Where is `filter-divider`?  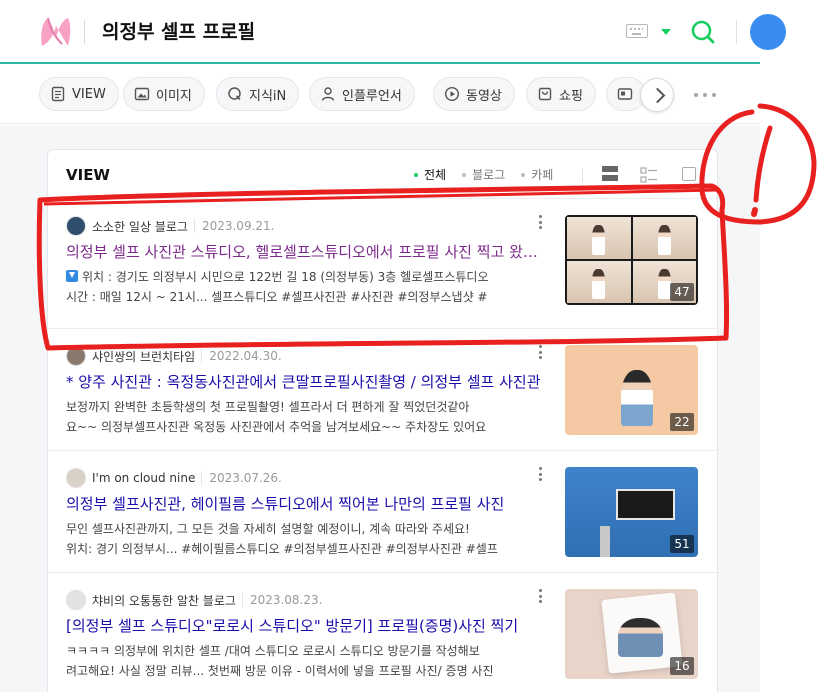
filter-divider is located at coordinates (582, 175).